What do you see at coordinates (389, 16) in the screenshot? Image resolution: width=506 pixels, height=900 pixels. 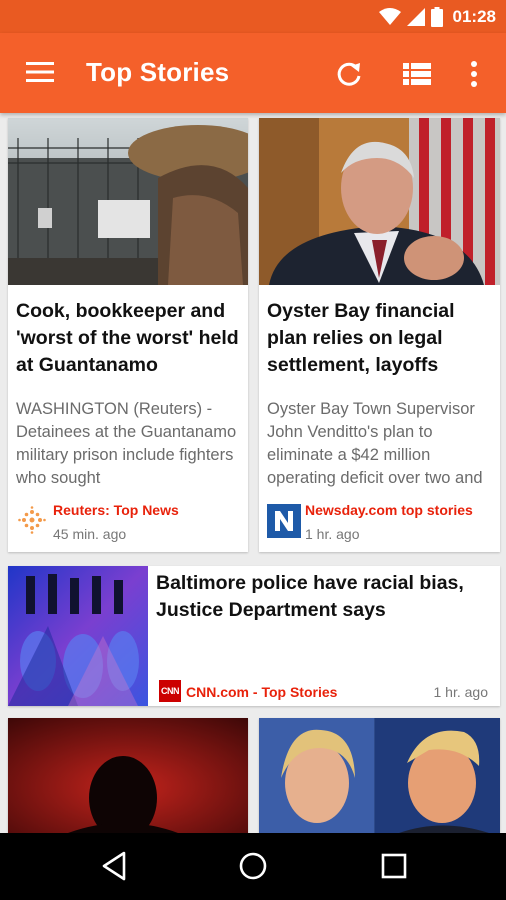 I see `wifi-icon` at bounding box center [389, 16].